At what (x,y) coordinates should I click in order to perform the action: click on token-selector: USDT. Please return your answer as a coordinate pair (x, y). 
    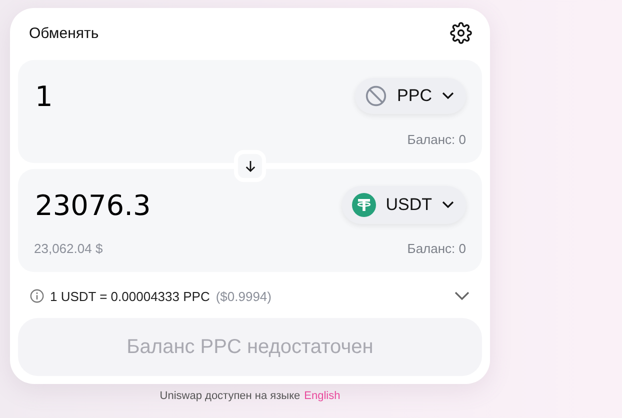
    Looking at the image, I should click on (404, 205).